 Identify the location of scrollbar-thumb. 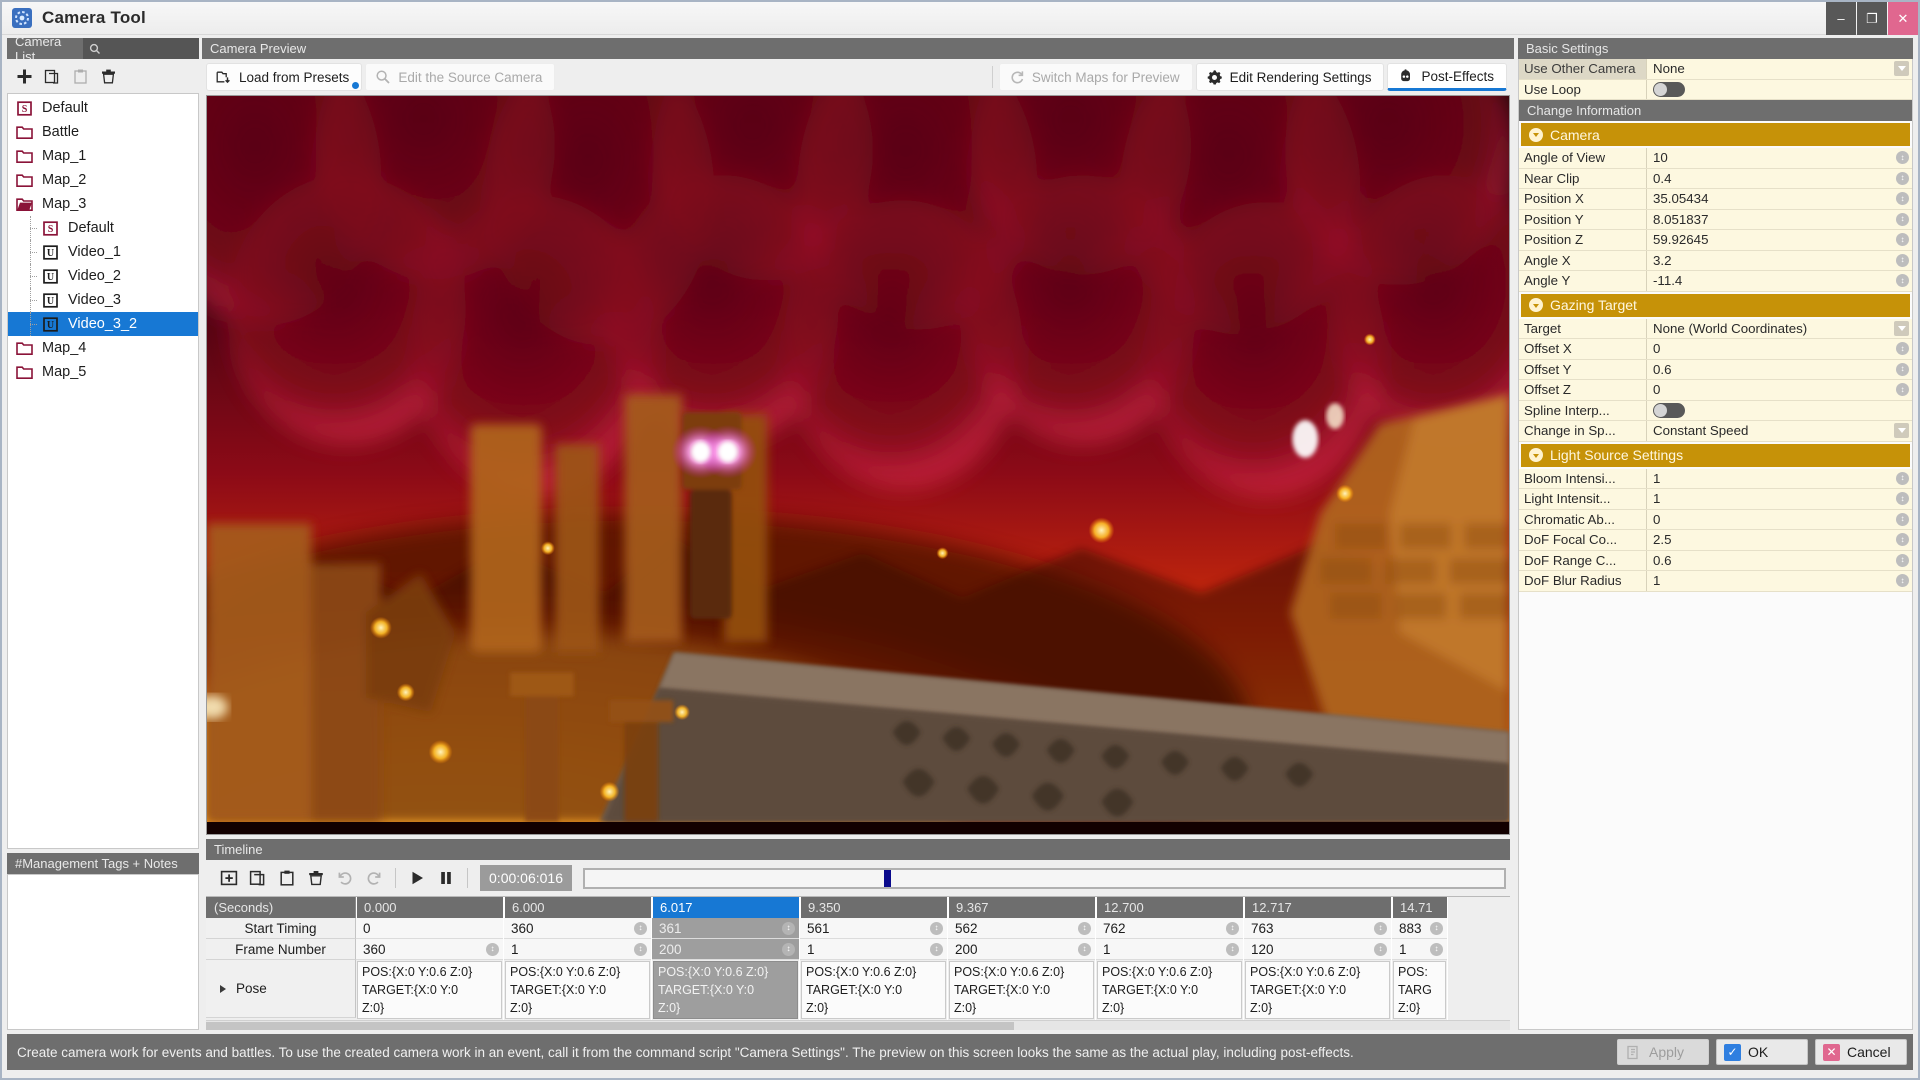
(610, 1026).